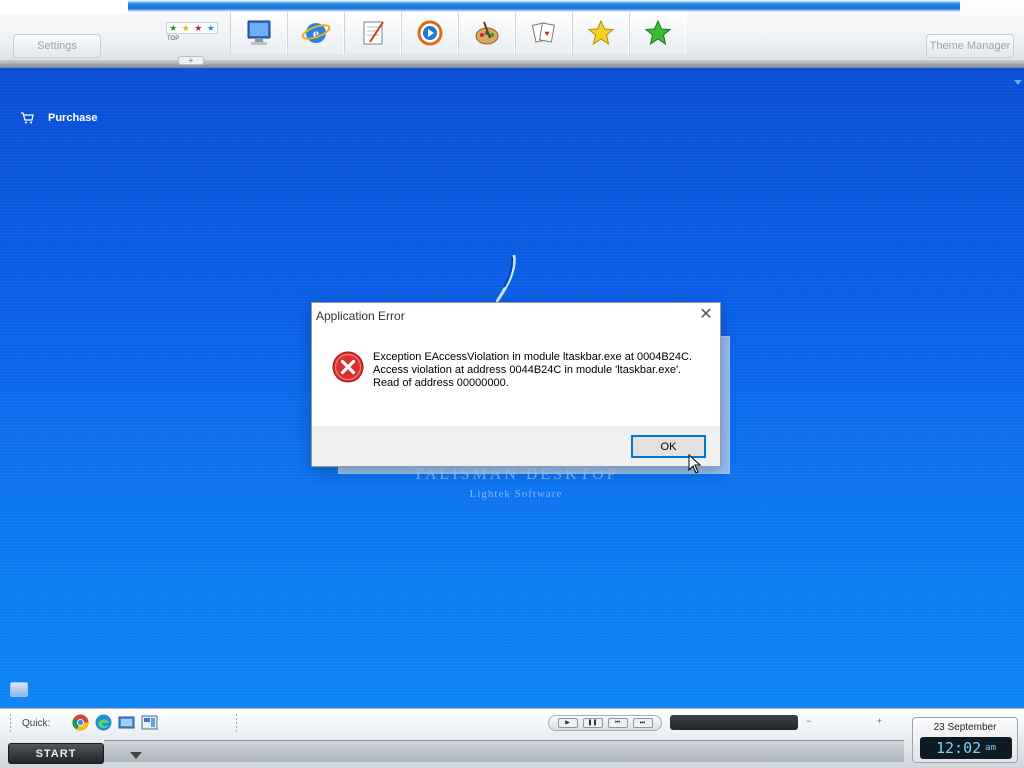  What do you see at coordinates (103, 722) in the screenshot?
I see `edge-icon` at bounding box center [103, 722].